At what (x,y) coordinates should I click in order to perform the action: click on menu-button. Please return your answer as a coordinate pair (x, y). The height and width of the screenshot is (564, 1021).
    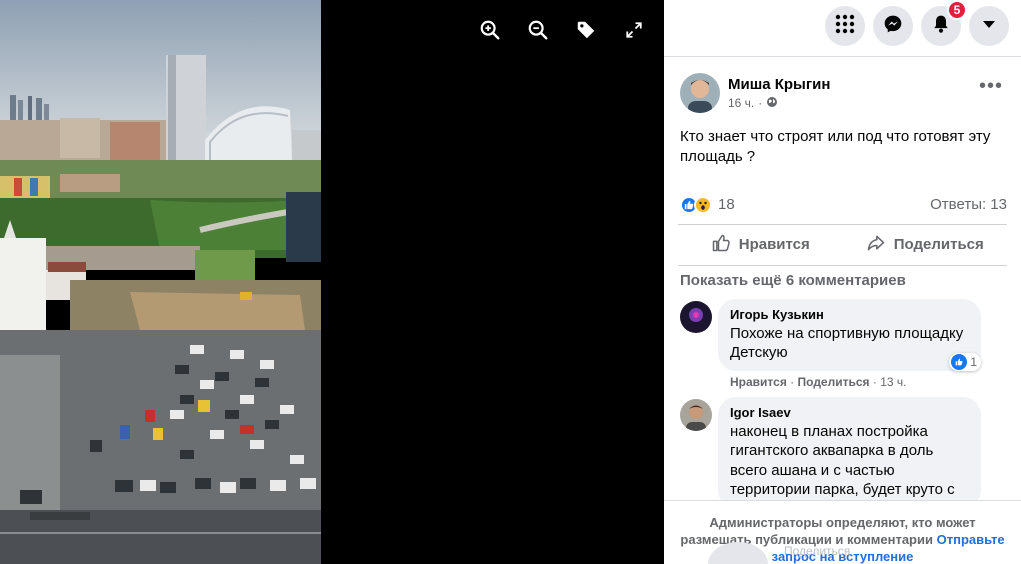
    Looking at the image, I should click on (845, 26).